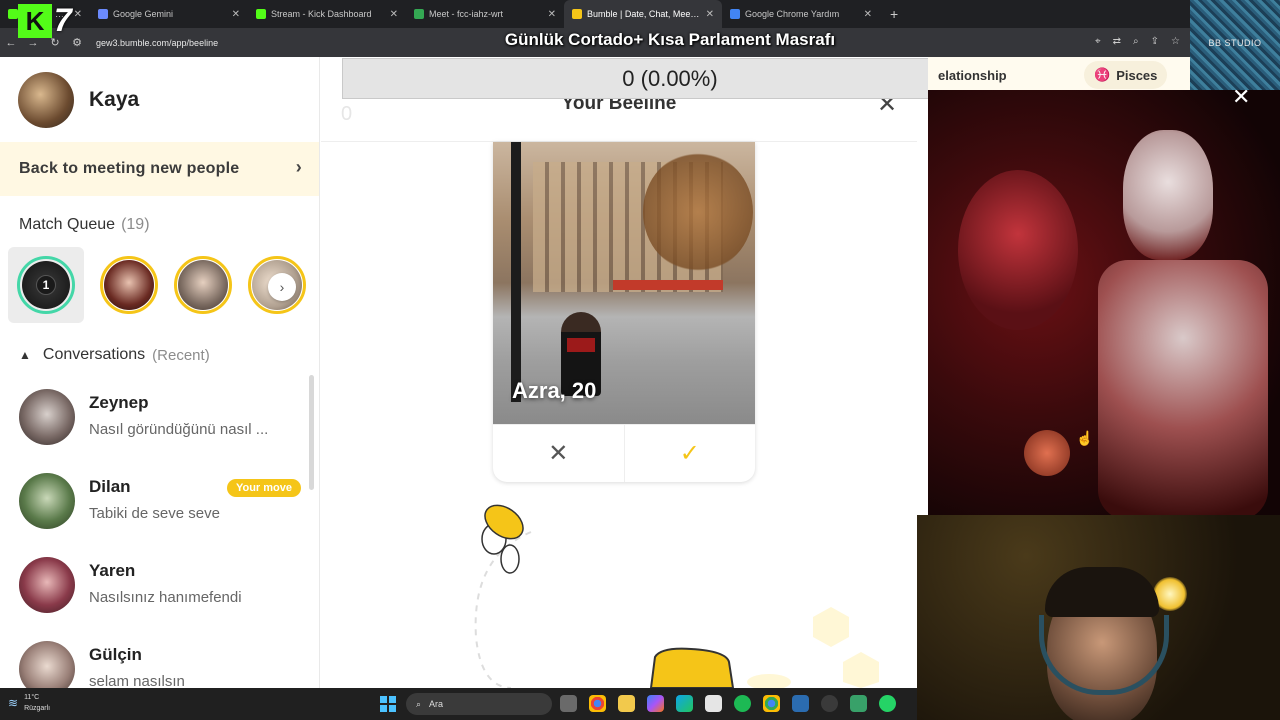 Image resolution: width=1280 pixels, height=720 pixels. Describe the element at coordinates (626, 703) in the screenshot. I see `file-explorer-icon` at that location.